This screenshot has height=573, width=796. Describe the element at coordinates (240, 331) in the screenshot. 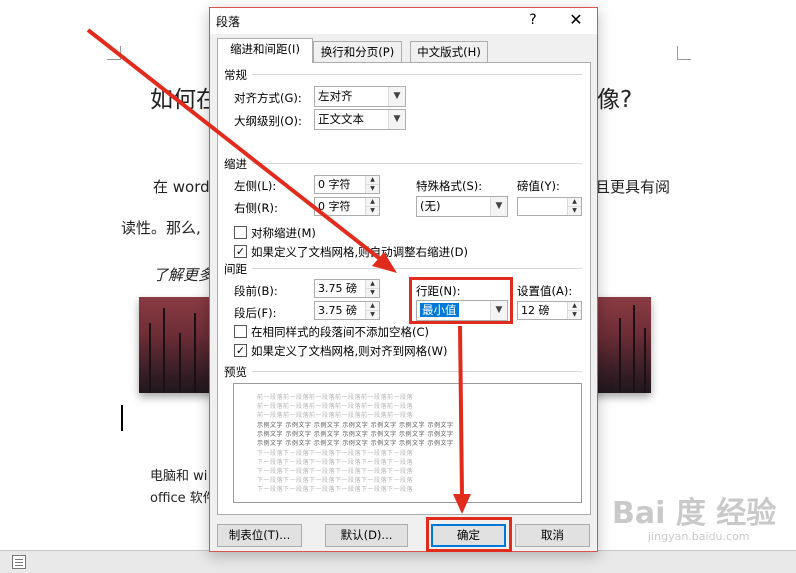

I see `no-space-same-style-checkbox` at that location.